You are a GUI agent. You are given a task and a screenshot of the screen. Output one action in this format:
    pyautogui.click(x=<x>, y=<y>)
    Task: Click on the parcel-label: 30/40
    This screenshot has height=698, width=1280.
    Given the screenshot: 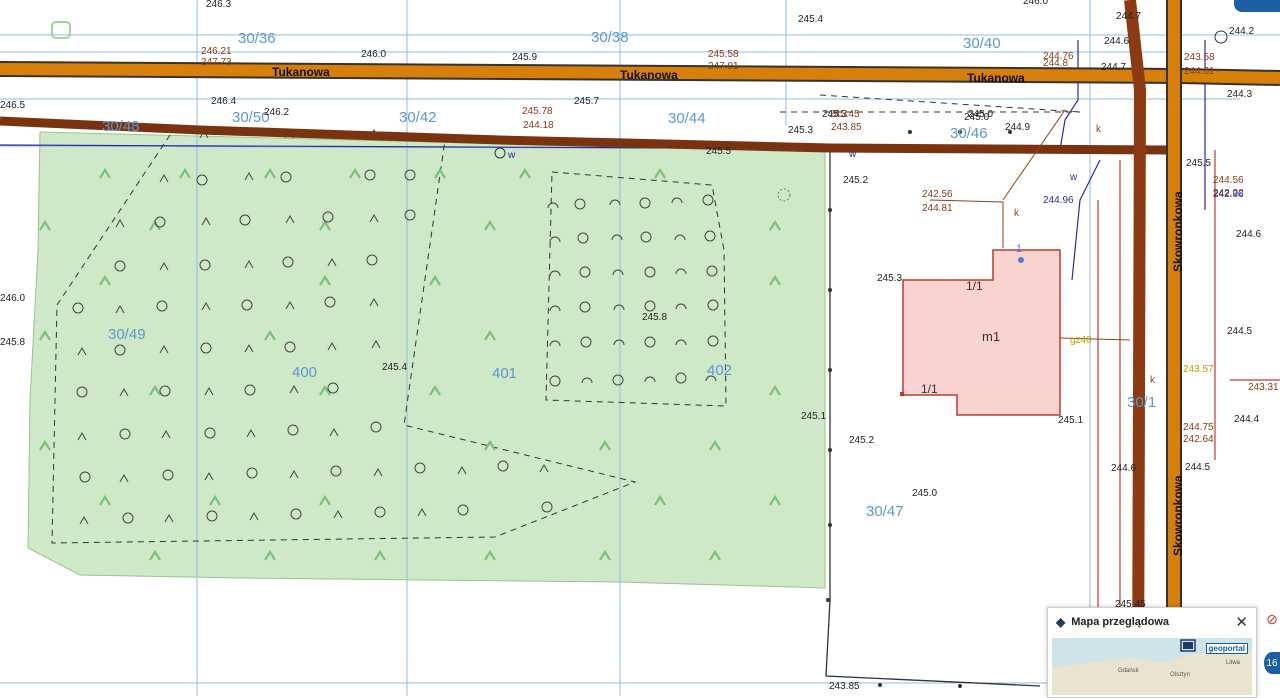 What is the action you would take?
    pyautogui.click(x=982, y=43)
    